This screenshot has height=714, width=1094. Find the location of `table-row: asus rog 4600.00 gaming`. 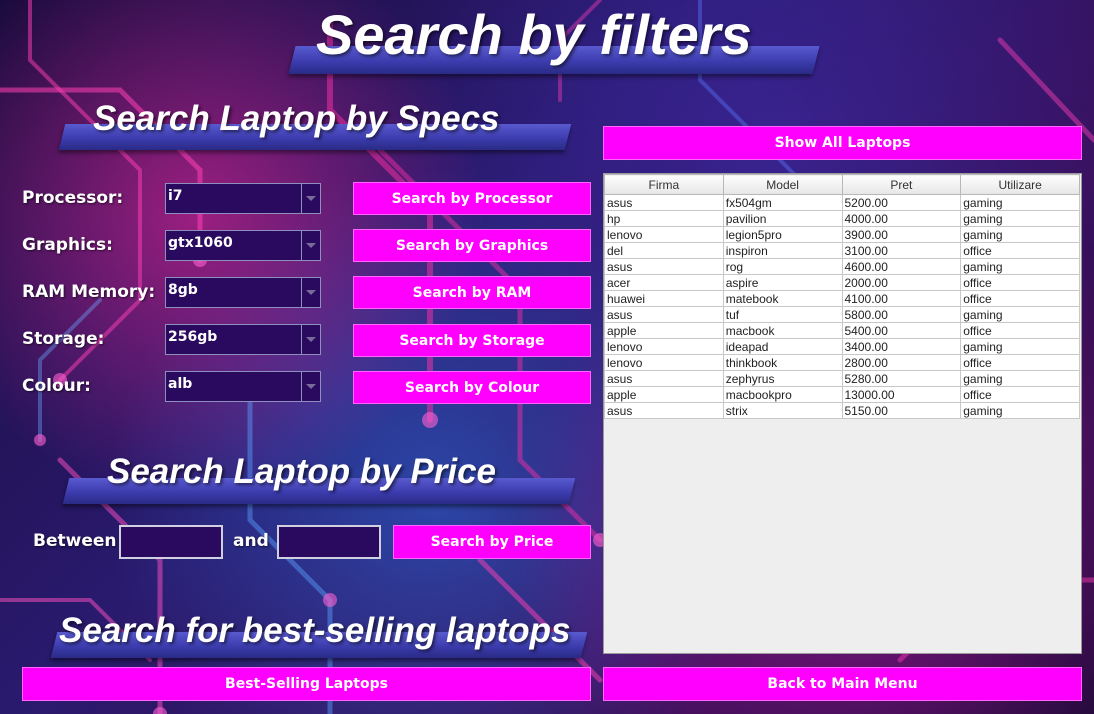

table-row: asus rog 4600.00 gaming is located at coordinates (842, 266).